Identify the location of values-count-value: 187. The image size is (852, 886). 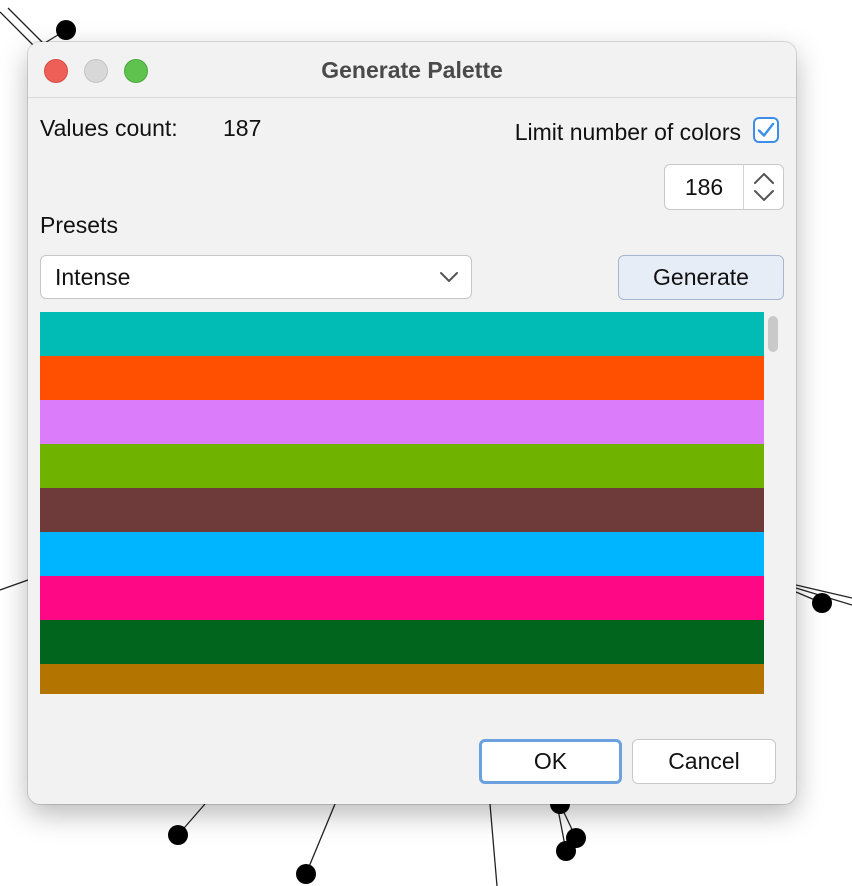
(242, 128).